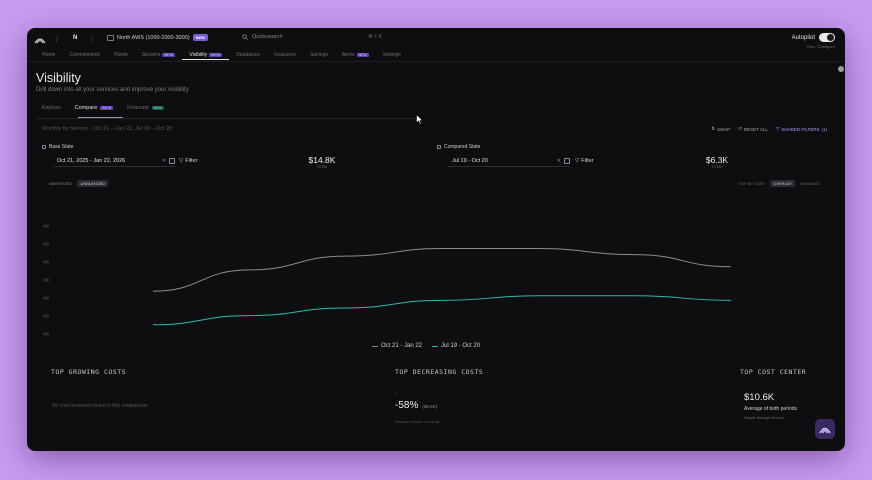 This screenshot has width=872, height=480. I want to click on base-total-value: $14.8K, so click(322, 160).